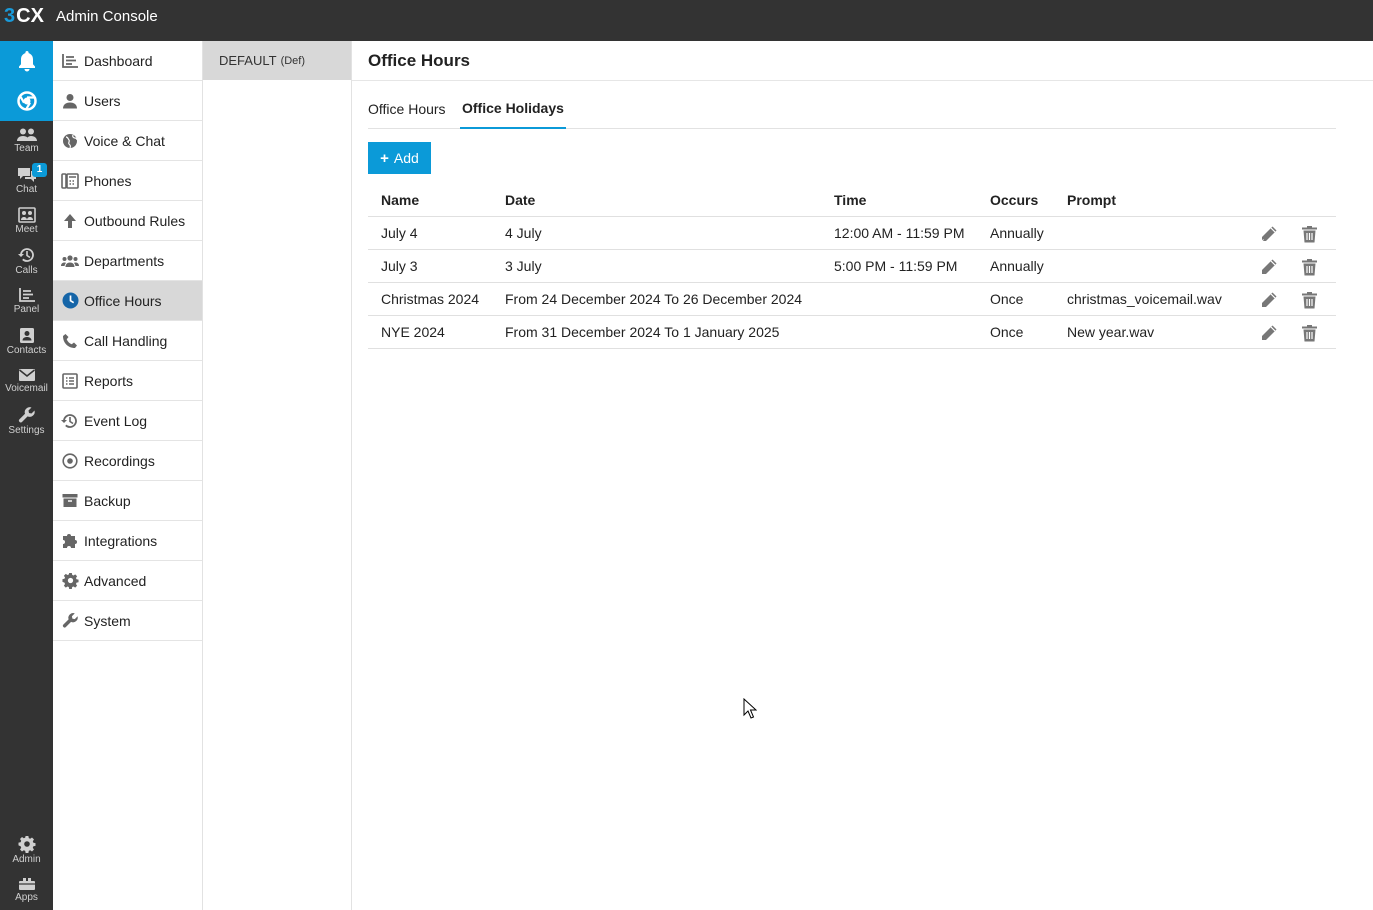  Describe the element at coordinates (277, 475) in the screenshot. I see `office-hours-groups: DEFAULT (Def)` at that location.